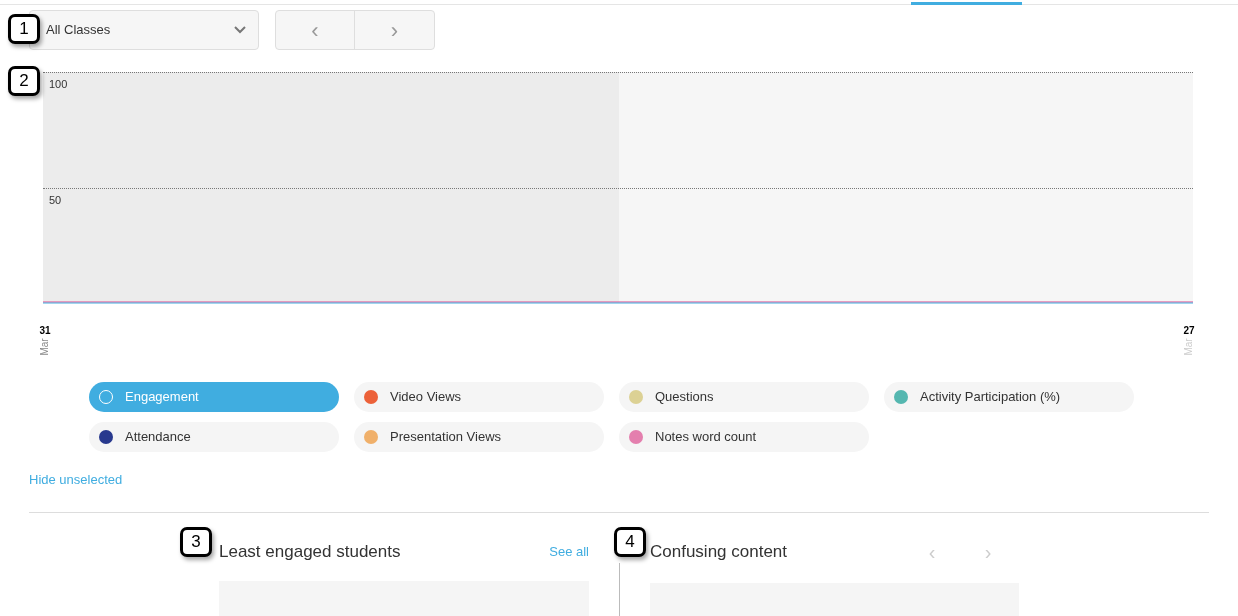  Describe the element at coordinates (45, 347) in the screenshot. I see `date-month-label: Mar` at that location.